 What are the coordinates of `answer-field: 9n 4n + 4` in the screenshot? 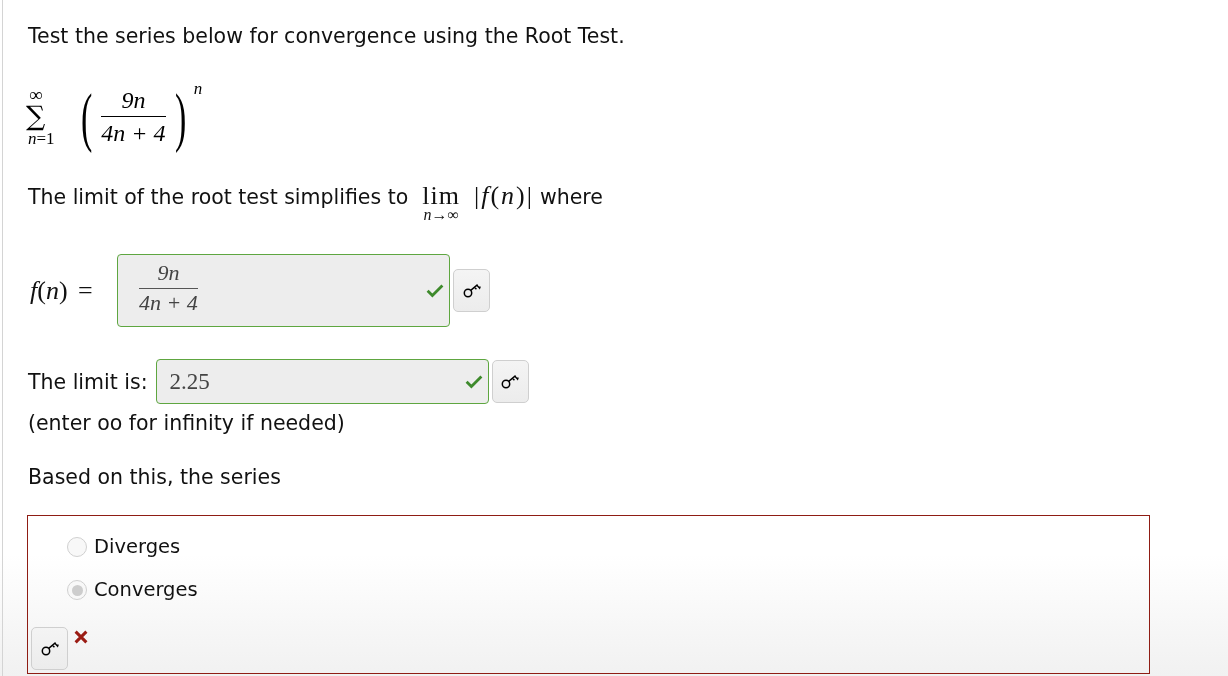 It's located at (283, 290).